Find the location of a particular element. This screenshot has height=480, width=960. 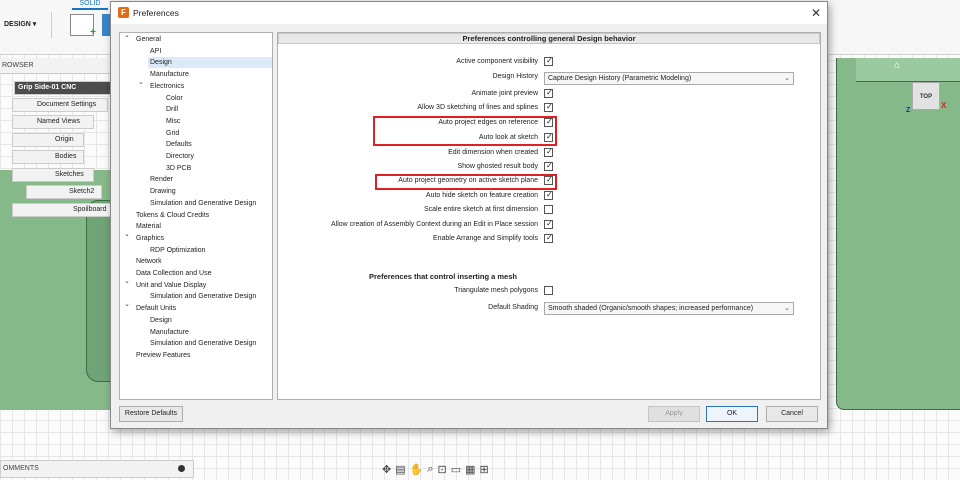

navigation-bar: ✥ ▤ ✋ ⌕ ⊡ ▭ ▦ ⊞ is located at coordinates (467, 469).